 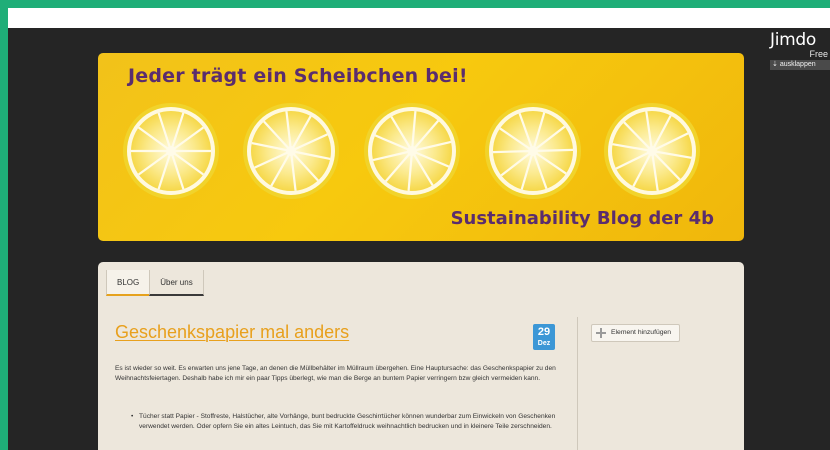 I want to click on expand-label: ausklappen, so click(x=797, y=64).